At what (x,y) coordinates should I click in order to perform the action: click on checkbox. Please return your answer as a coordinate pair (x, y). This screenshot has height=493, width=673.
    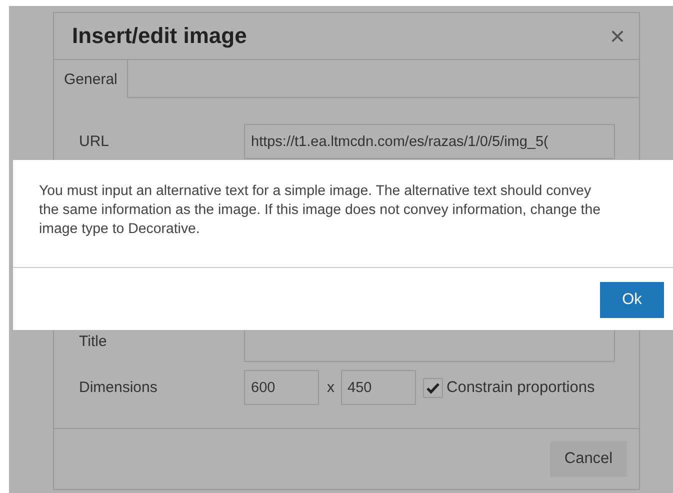
    Looking at the image, I should click on (432, 388).